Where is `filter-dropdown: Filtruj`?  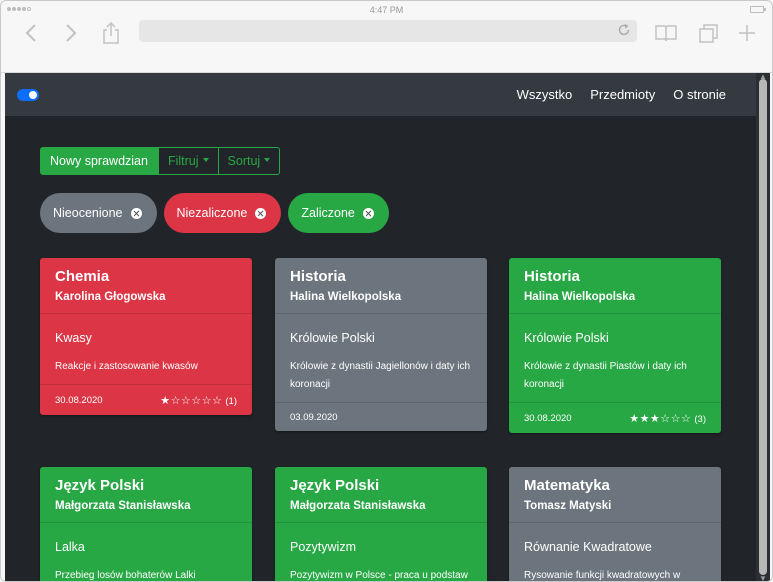
filter-dropdown: Filtruj is located at coordinates (188, 161).